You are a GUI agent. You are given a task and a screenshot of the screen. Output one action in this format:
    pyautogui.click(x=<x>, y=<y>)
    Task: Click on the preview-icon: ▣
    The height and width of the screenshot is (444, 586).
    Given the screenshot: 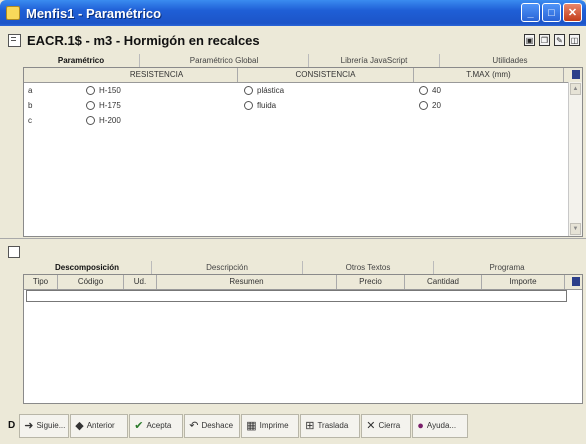 What is the action you would take?
    pyautogui.click(x=529, y=40)
    